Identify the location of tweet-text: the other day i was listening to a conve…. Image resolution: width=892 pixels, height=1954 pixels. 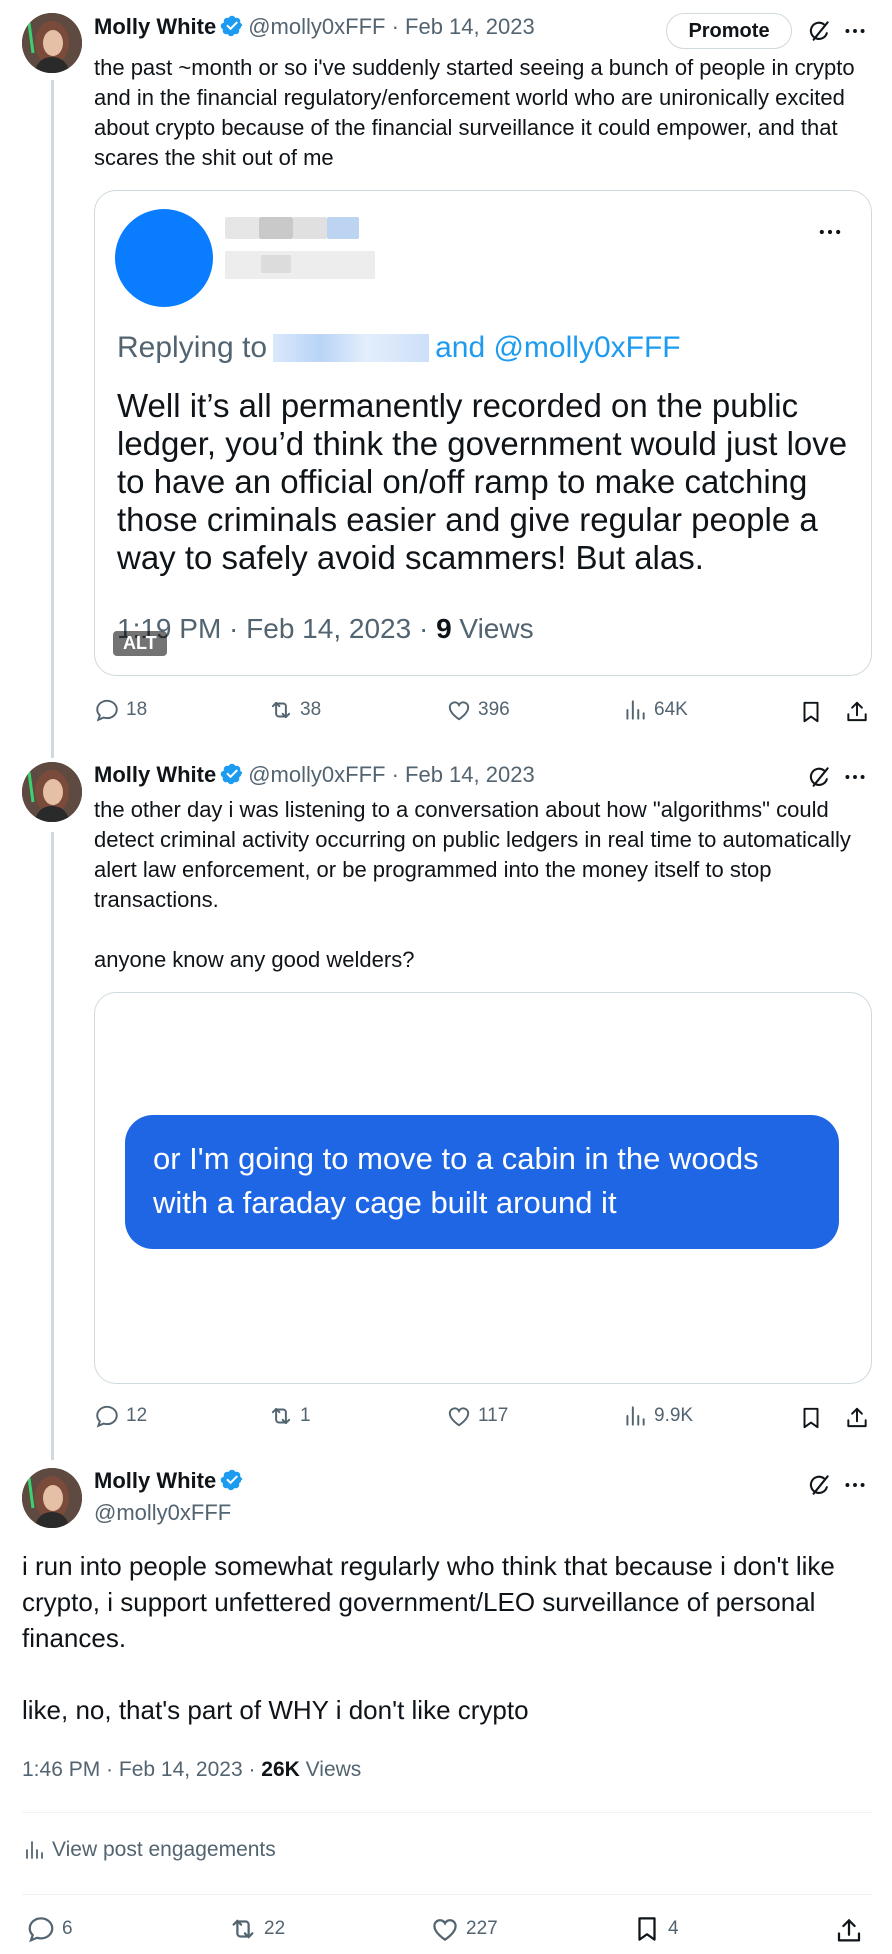
(472, 884).